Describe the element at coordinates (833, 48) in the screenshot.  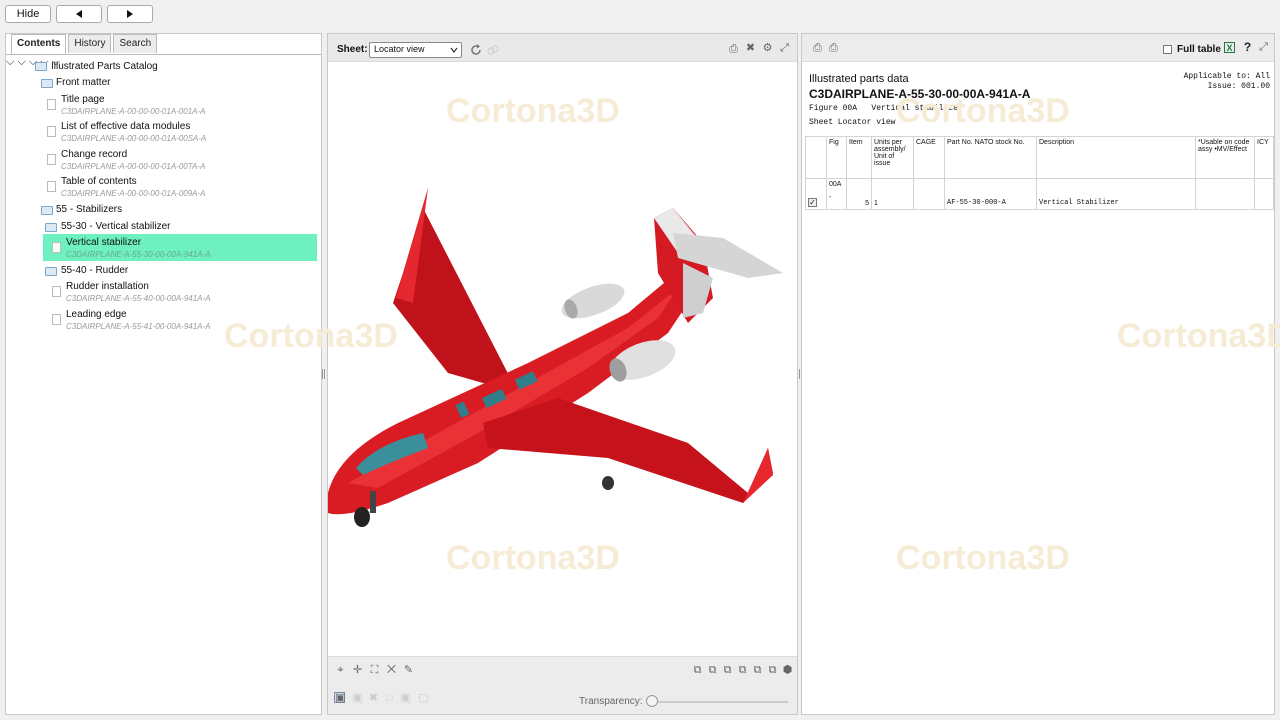
I see `print-preview-icon: ⎙` at that location.